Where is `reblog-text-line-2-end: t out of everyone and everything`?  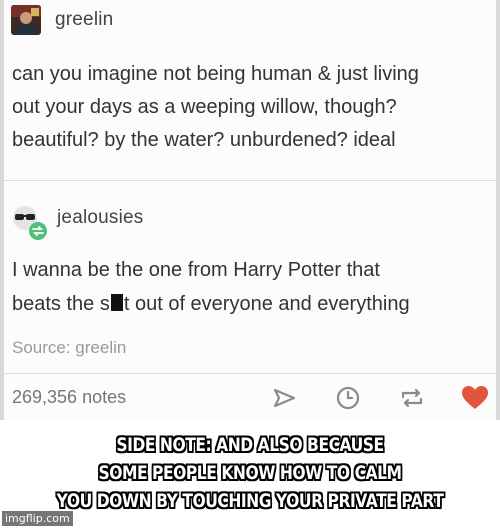 reblog-text-line-2-end: t out of everyone and everything is located at coordinates (266, 304).